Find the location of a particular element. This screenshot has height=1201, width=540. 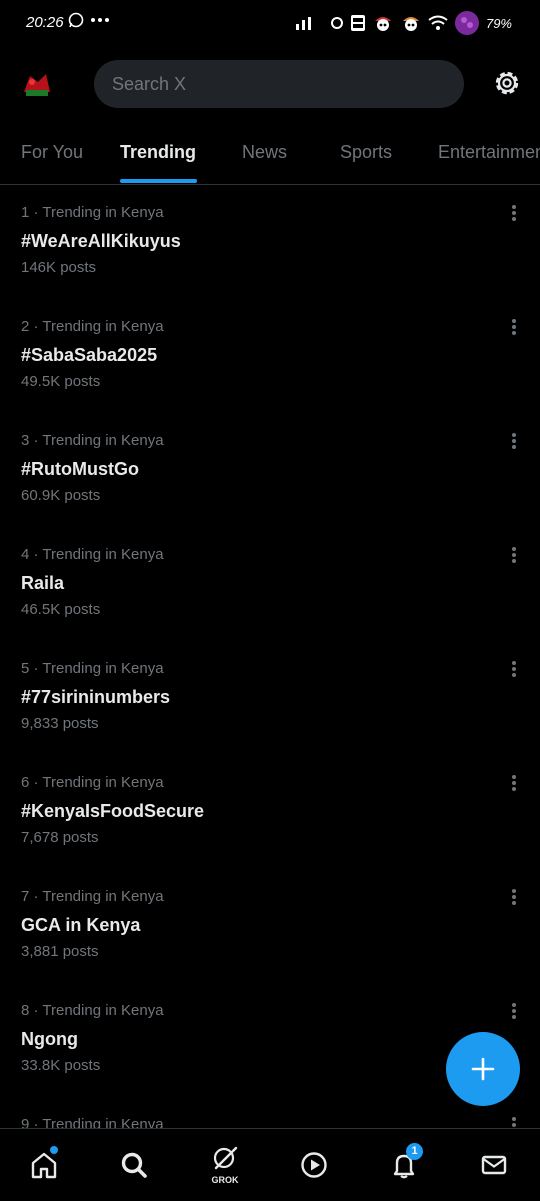

mail-icon is located at coordinates (494, 1165).